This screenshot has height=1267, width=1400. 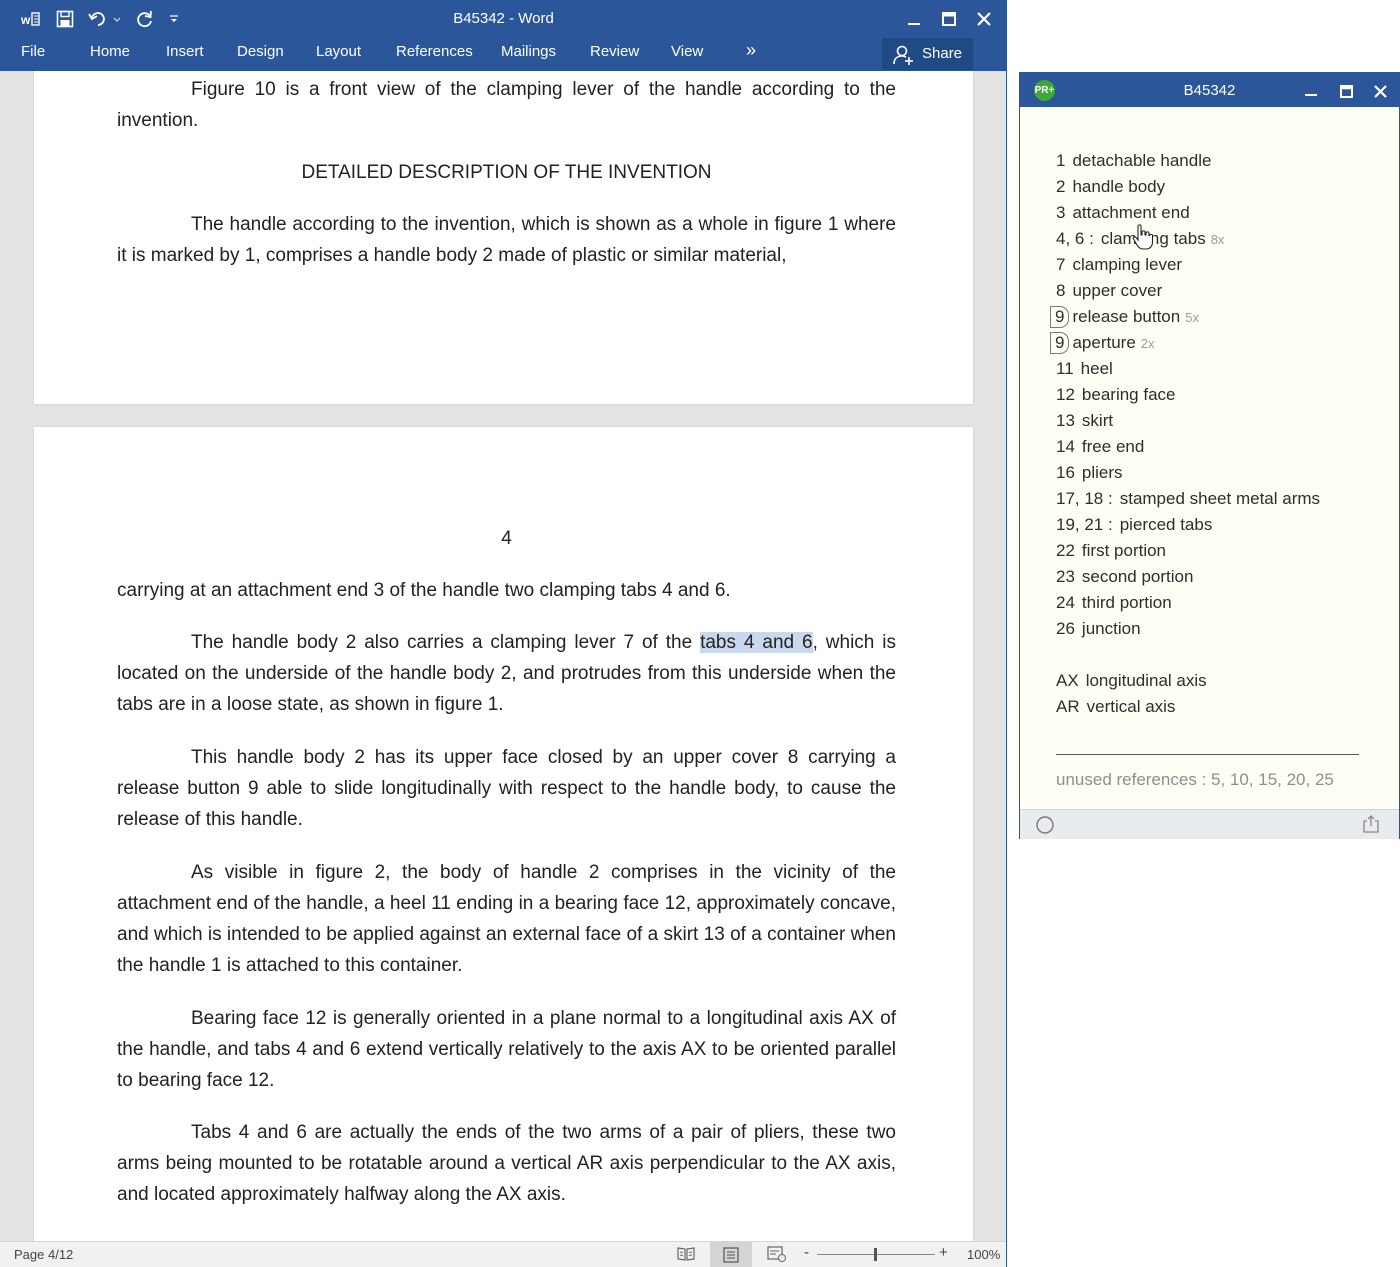 I want to click on title-bar: w B45342 - Word, so click(x=503, y=19).